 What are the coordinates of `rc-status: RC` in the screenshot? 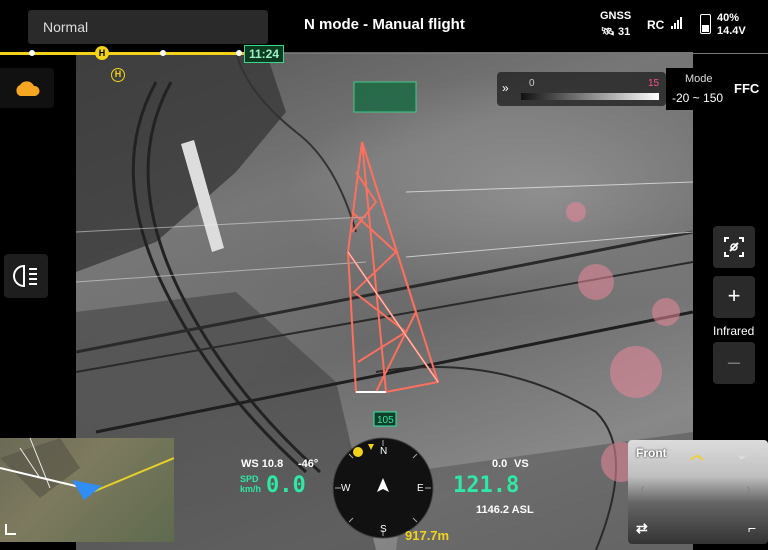 It's located at (665, 24).